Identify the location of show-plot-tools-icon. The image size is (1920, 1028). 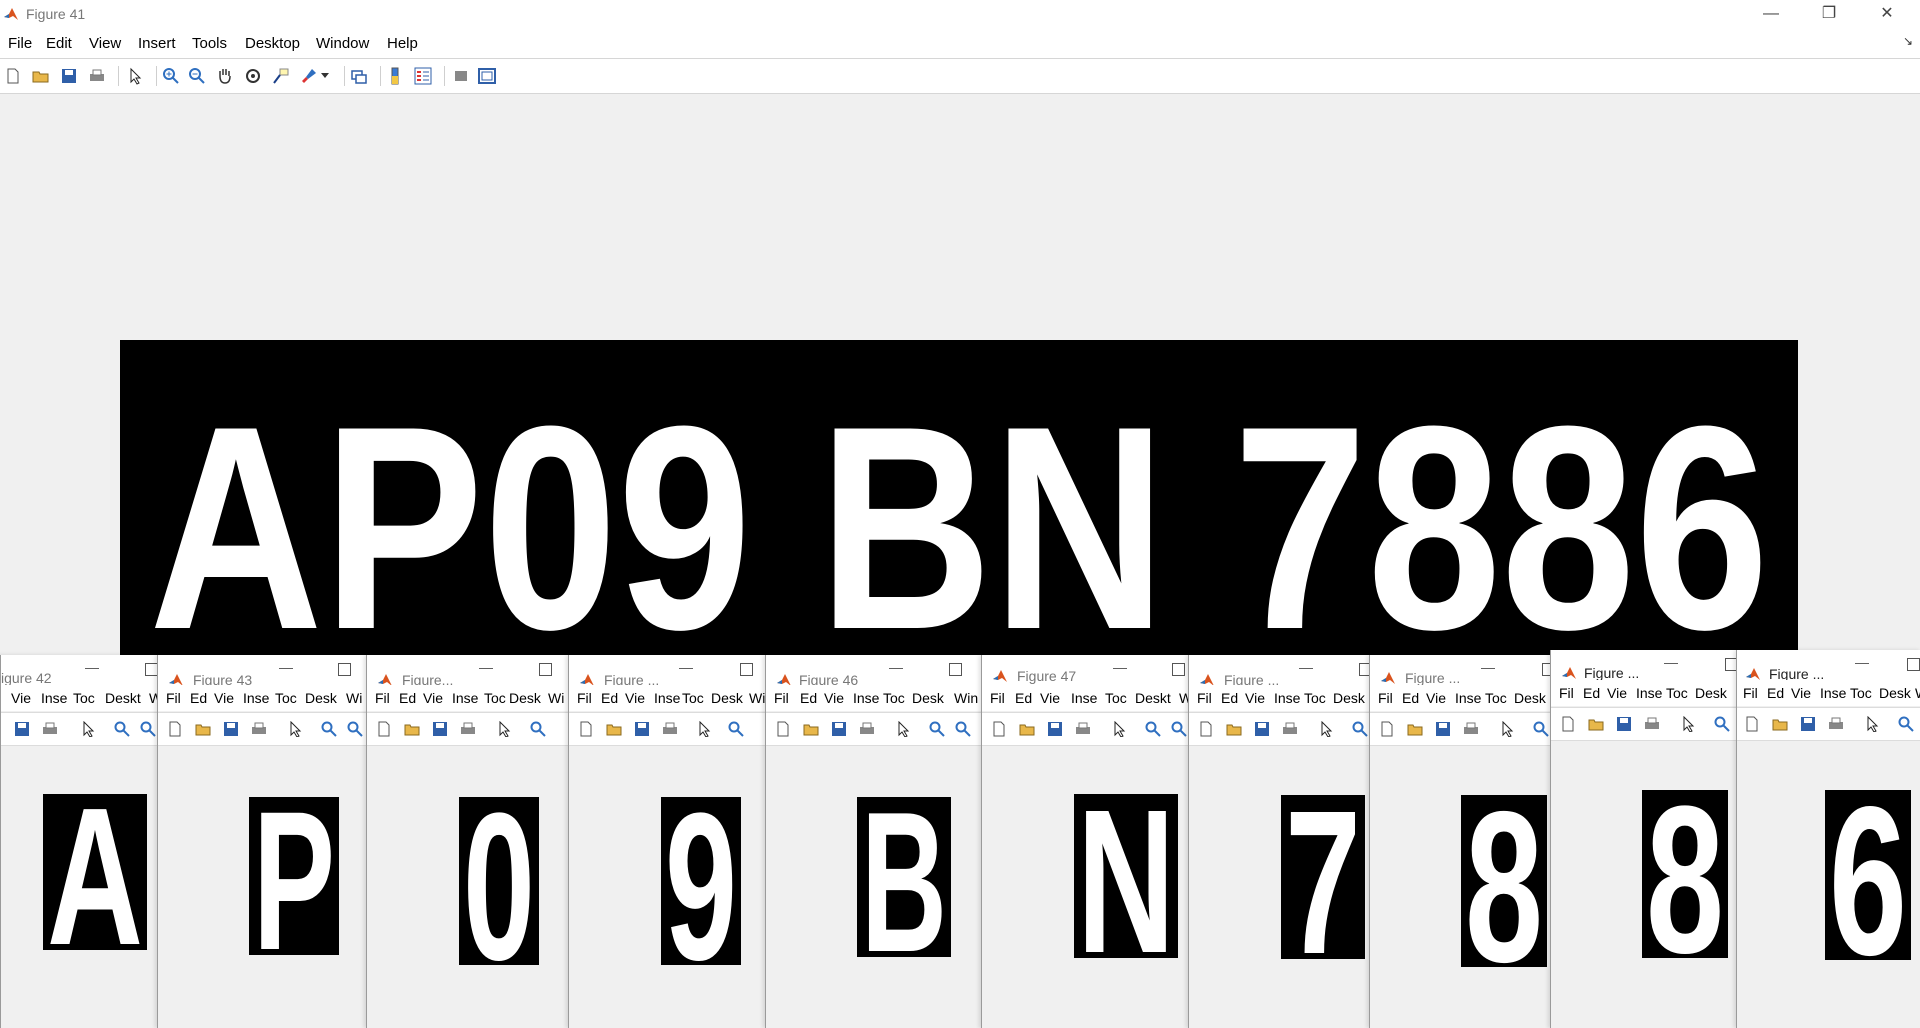
(487, 76).